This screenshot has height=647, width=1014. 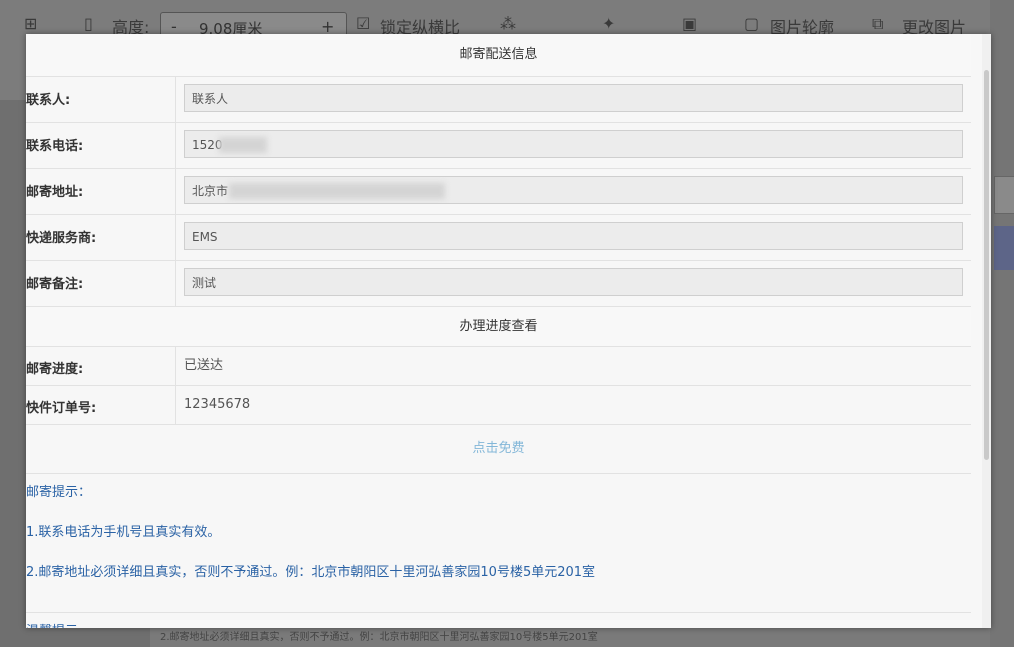 What do you see at coordinates (101, 366) in the screenshot?
I see `mail-progress-label: 邮寄进度:` at bounding box center [101, 366].